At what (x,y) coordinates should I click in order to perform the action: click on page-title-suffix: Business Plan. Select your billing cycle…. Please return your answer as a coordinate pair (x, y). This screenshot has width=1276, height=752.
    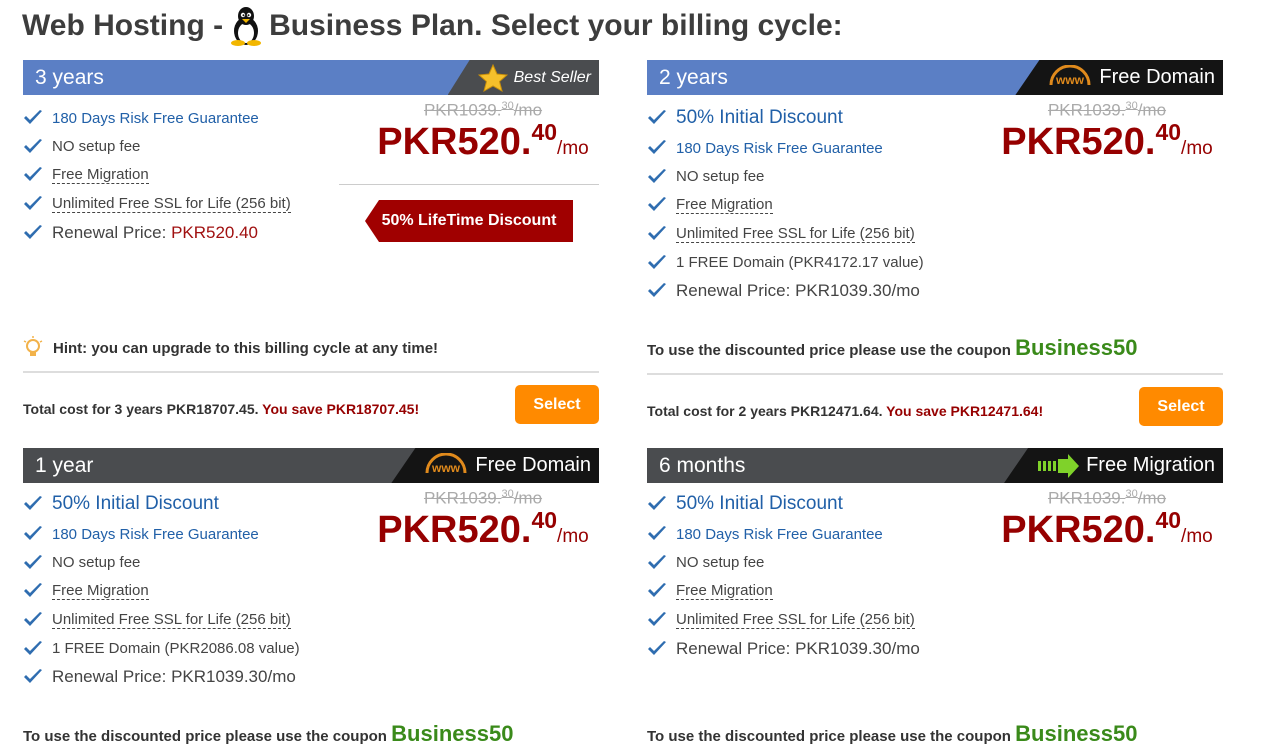
    Looking at the image, I should click on (556, 25).